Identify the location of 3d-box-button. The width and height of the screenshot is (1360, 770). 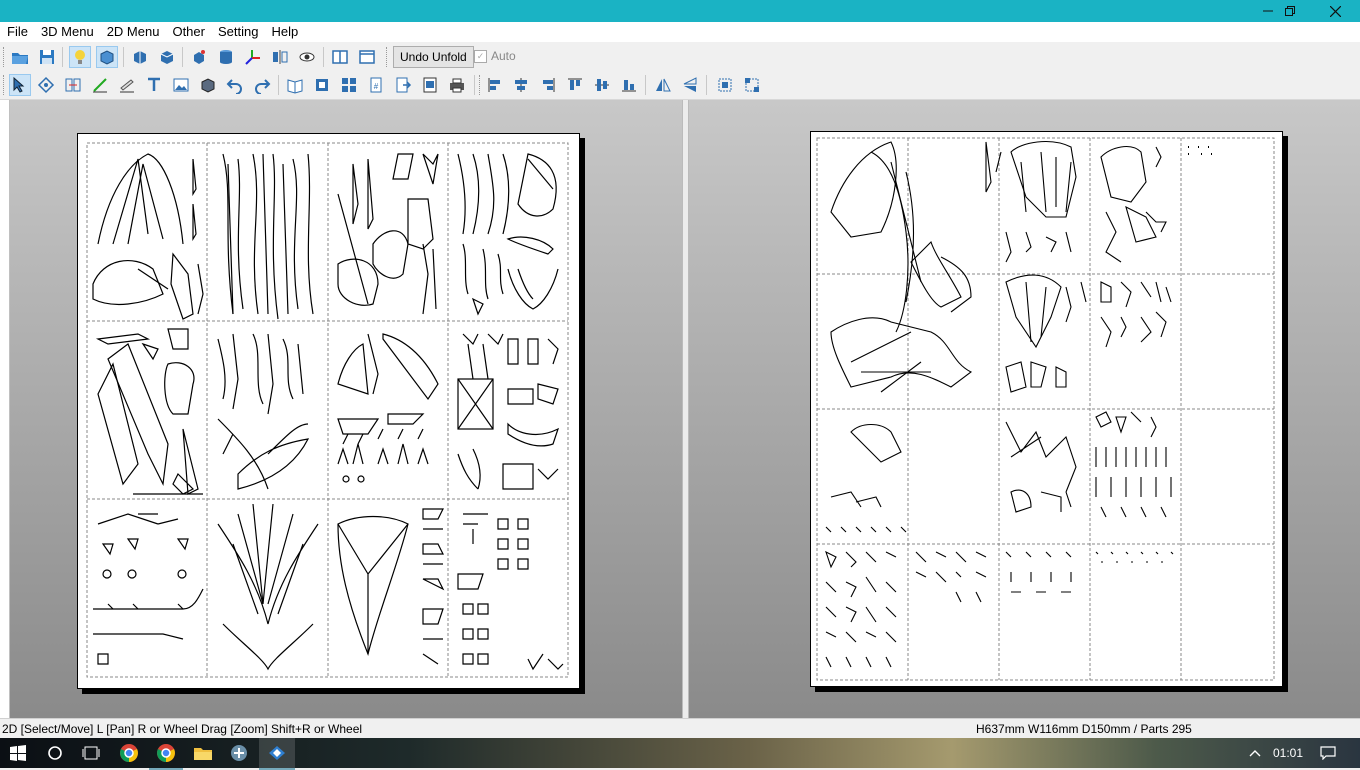
(208, 85).